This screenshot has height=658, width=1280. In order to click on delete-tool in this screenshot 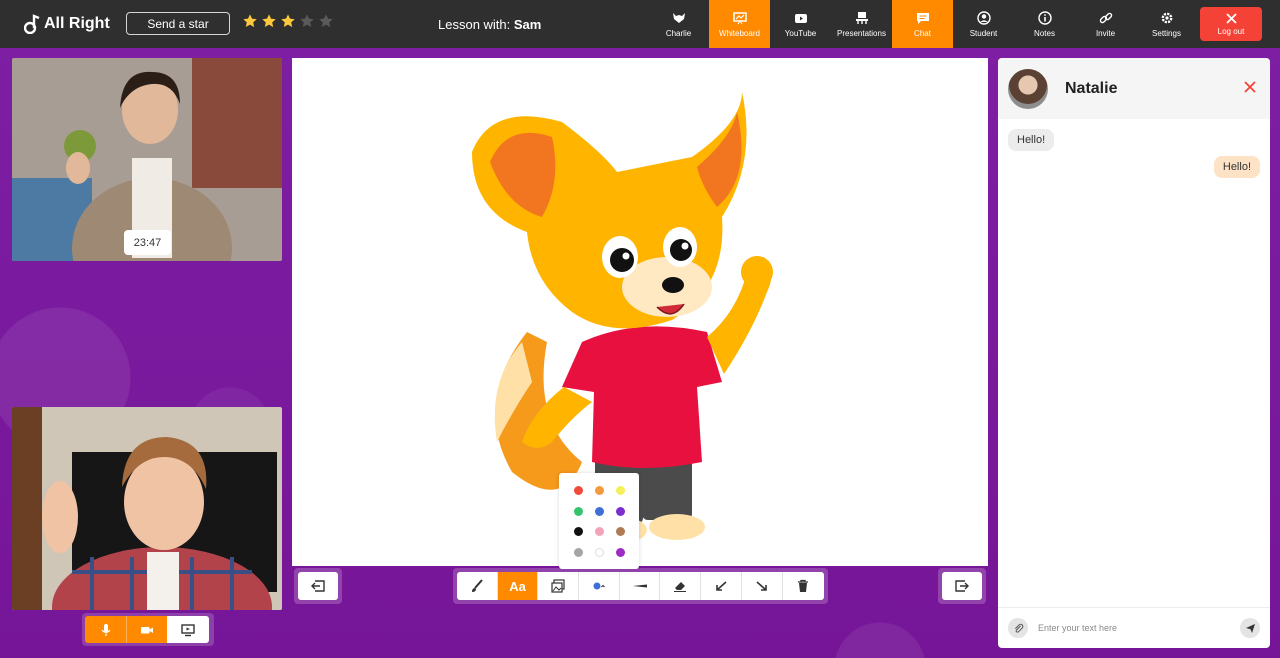, I will do `click(803, 586)`.